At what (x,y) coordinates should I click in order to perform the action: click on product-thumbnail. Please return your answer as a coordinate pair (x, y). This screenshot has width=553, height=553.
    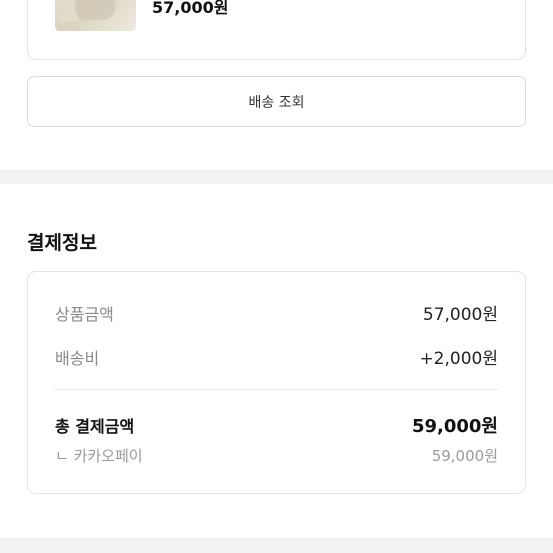
    Looking at the image, I should click on (95, 15).